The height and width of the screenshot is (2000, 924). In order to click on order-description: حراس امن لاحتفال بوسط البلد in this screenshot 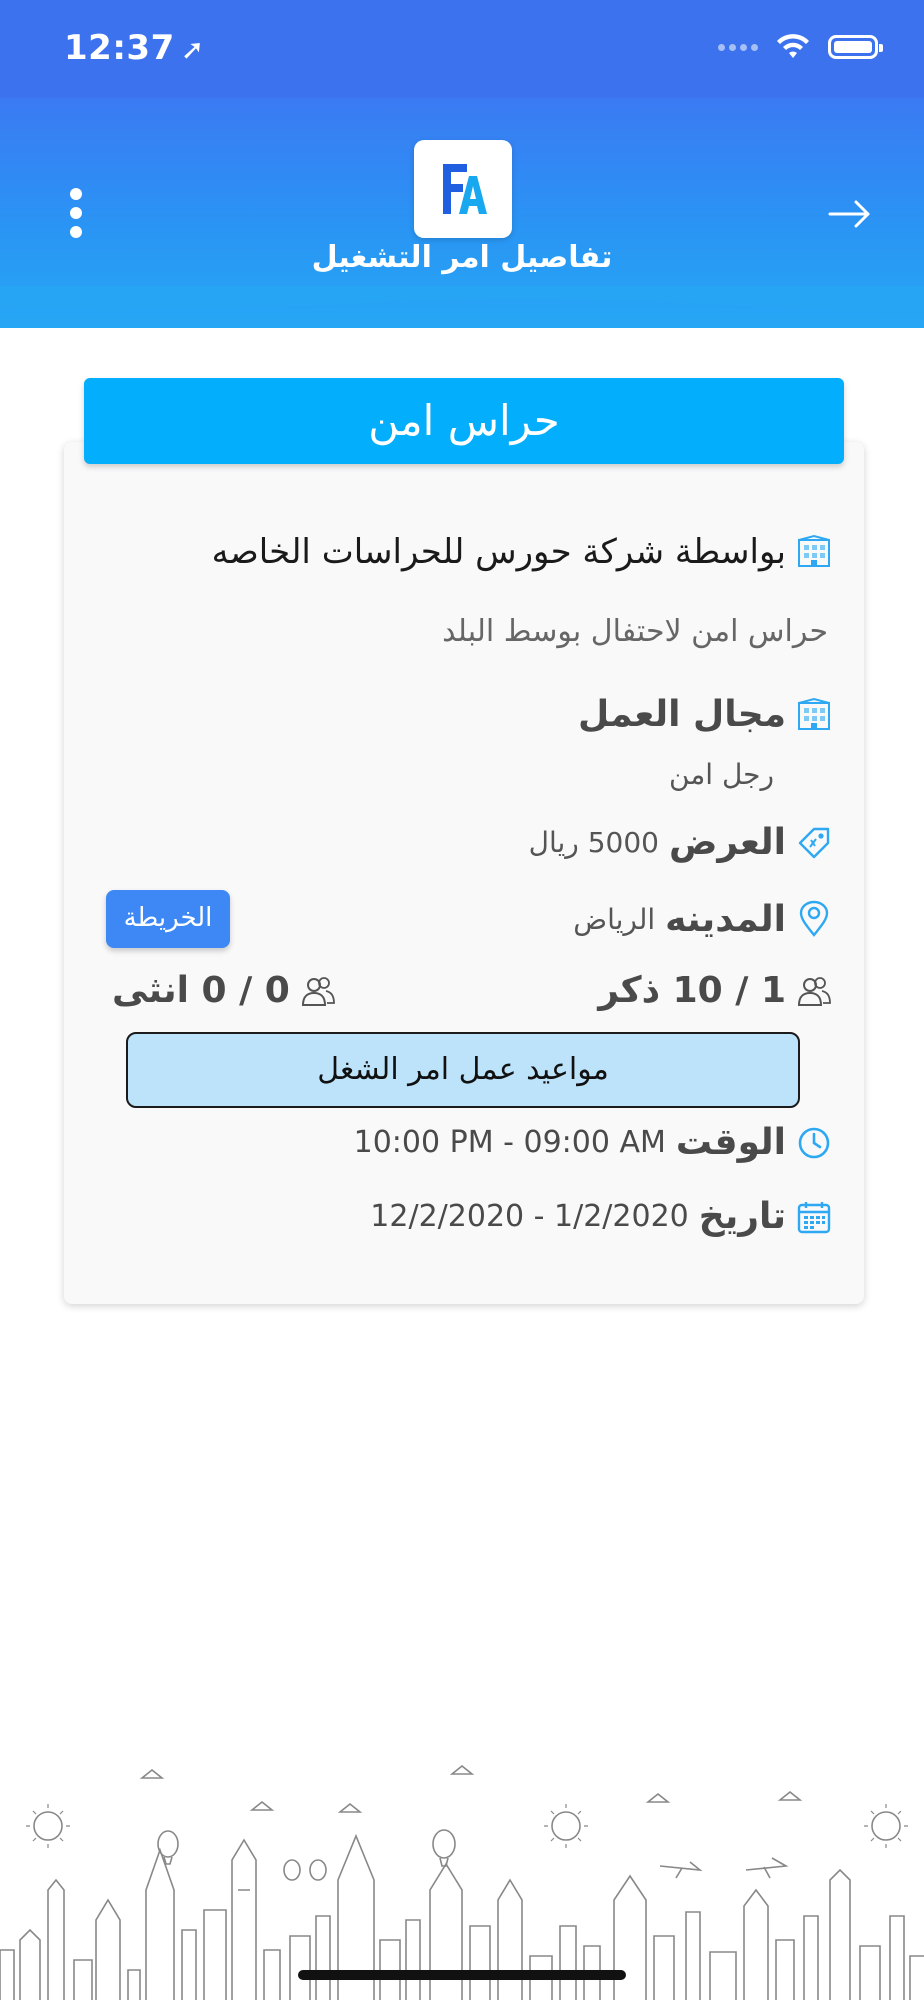, I will do `click(635, 631)`.